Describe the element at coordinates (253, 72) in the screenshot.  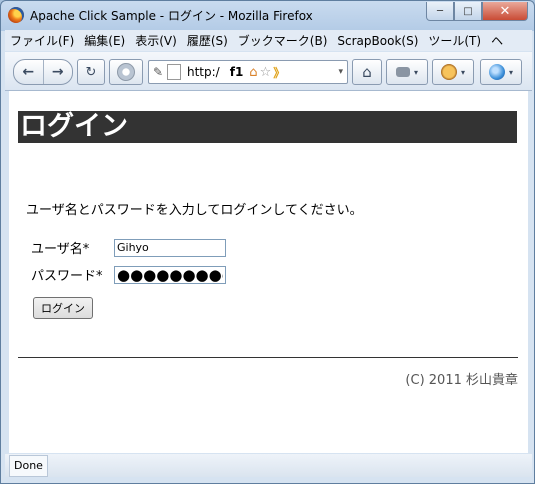
I see `home-feed-icon: ⌂` at that location.